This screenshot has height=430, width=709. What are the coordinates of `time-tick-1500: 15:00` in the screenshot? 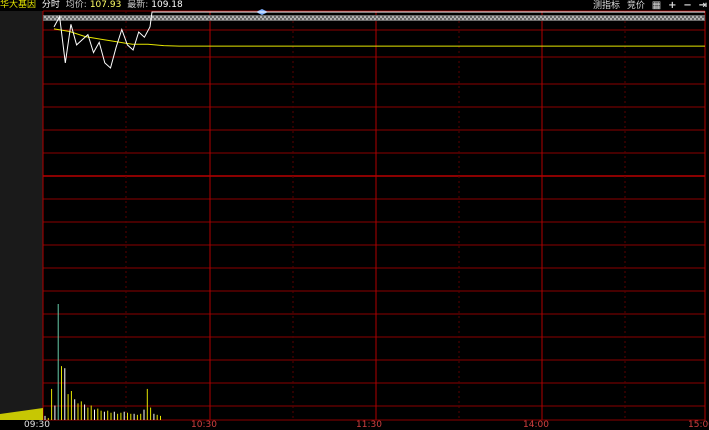 It's located at (698, 425).